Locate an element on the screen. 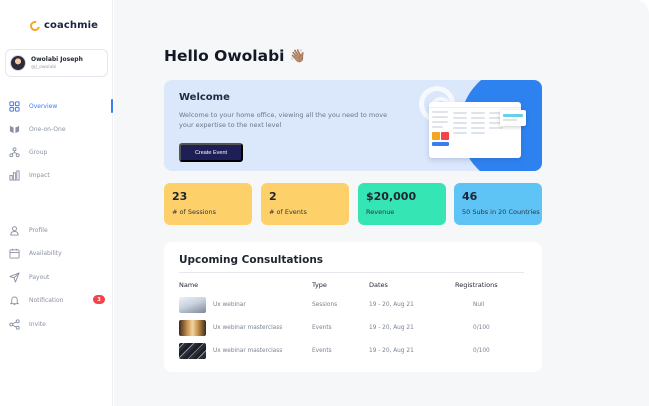 The width and height of the screenshot is (649, 406). sidebar-item-label: Group is located at coordinates (38, 152).